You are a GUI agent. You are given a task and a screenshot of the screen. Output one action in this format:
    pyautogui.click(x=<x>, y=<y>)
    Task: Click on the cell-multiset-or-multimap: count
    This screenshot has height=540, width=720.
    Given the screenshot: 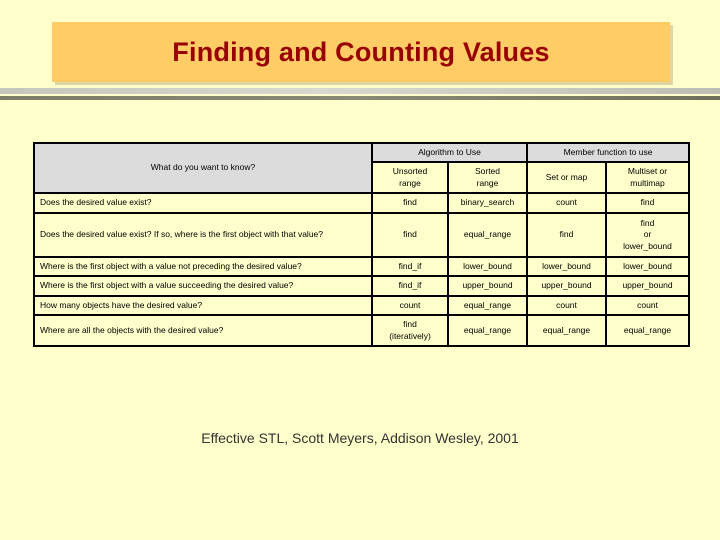 What is the action you would take?
    pyautogui.click(x=647, y=305)
    